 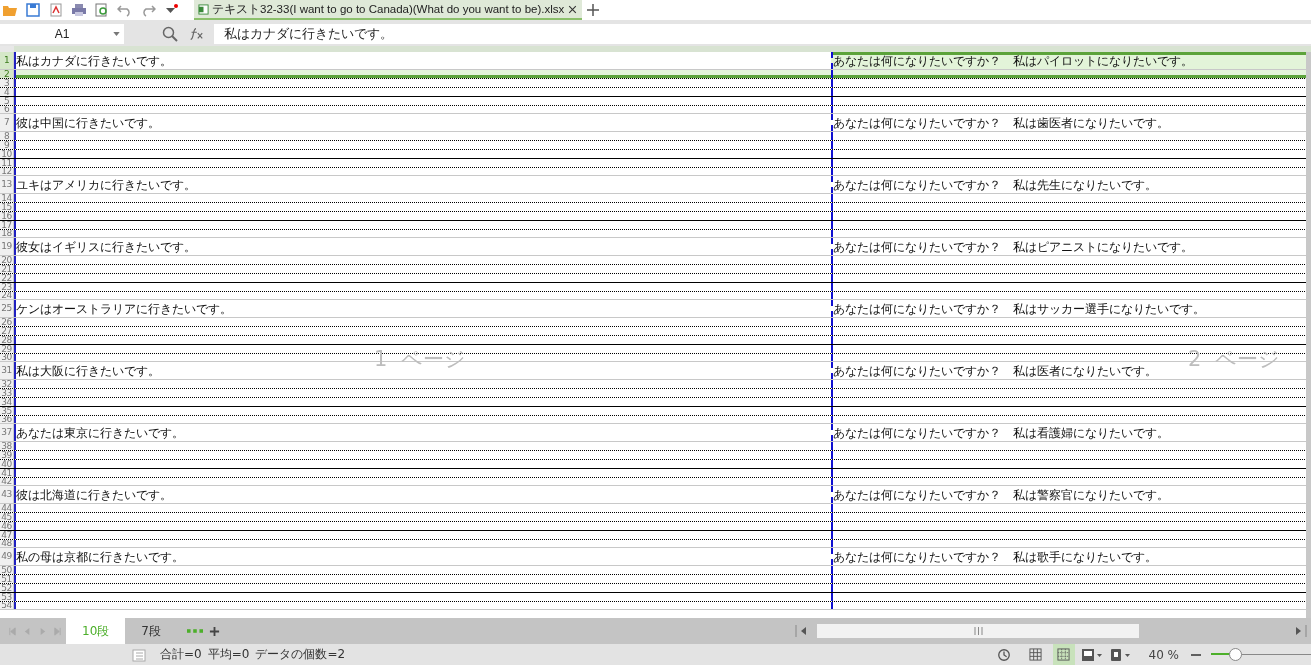 What do you see at coordinates (7, 74) in the screenshot?
I see `row-number: 2` at bounding box center [7, 74].